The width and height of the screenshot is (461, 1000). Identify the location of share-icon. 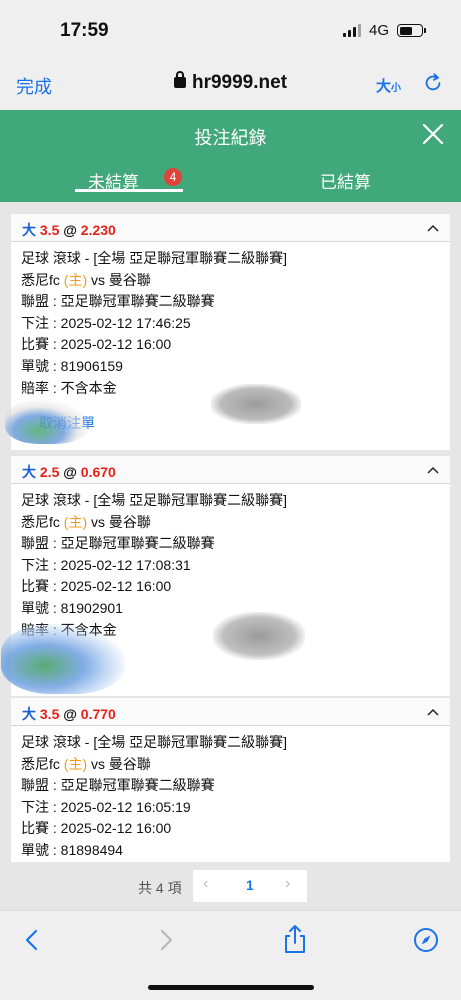
(295, 939).